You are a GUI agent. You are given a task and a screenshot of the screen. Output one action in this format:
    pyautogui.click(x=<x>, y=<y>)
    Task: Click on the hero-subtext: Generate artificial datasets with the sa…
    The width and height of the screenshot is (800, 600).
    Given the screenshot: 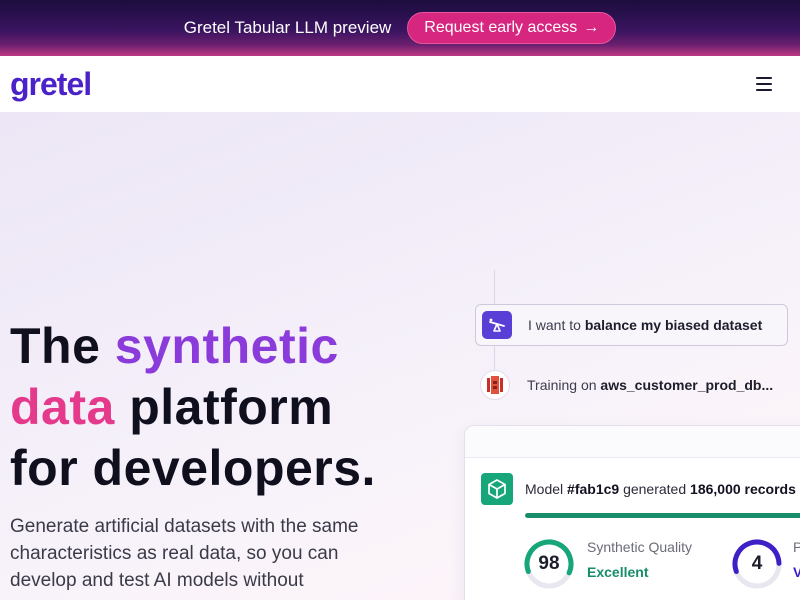 What is the action you would take?
    pyautogui.click(x=184, y=553)
    